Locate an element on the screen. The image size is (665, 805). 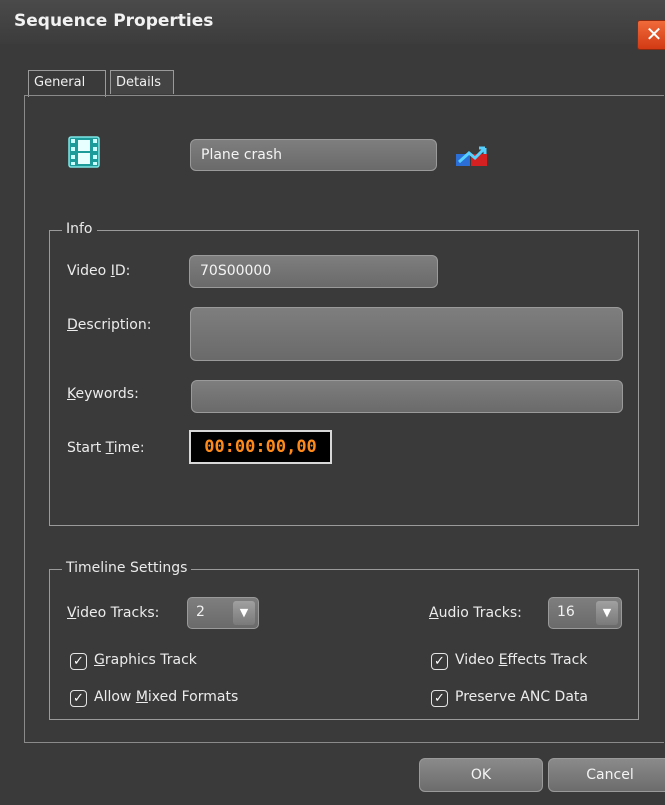
timeline-settings-legend: Timeline Settings is located at coordinates (127, 568).